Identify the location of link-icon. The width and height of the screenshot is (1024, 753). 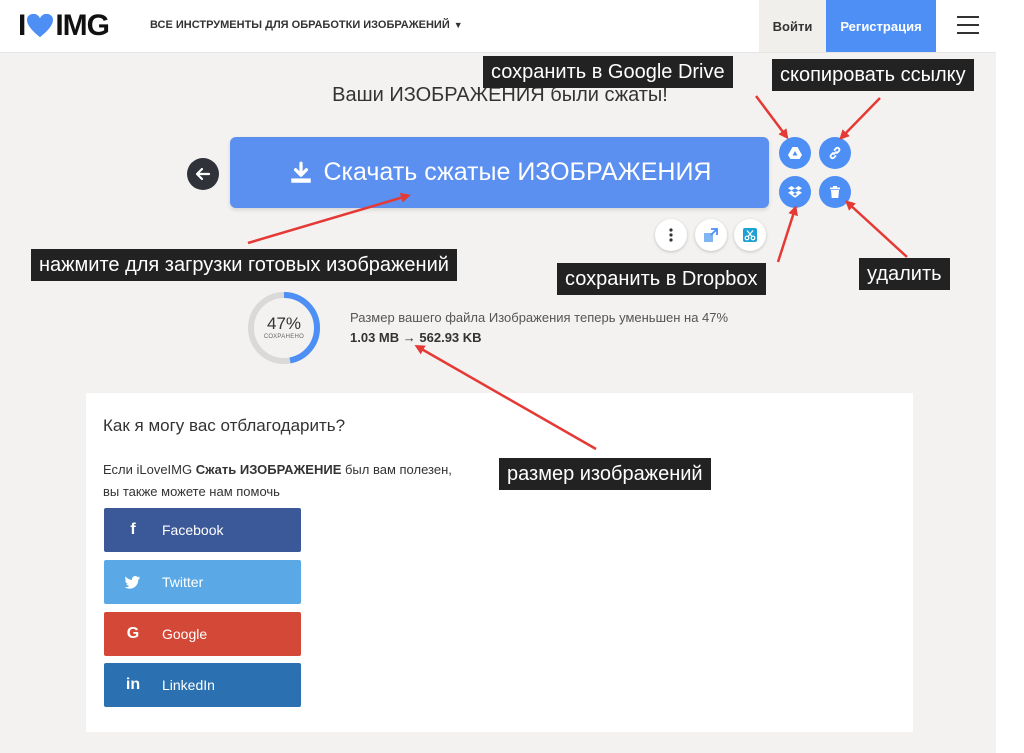
(835, 153).